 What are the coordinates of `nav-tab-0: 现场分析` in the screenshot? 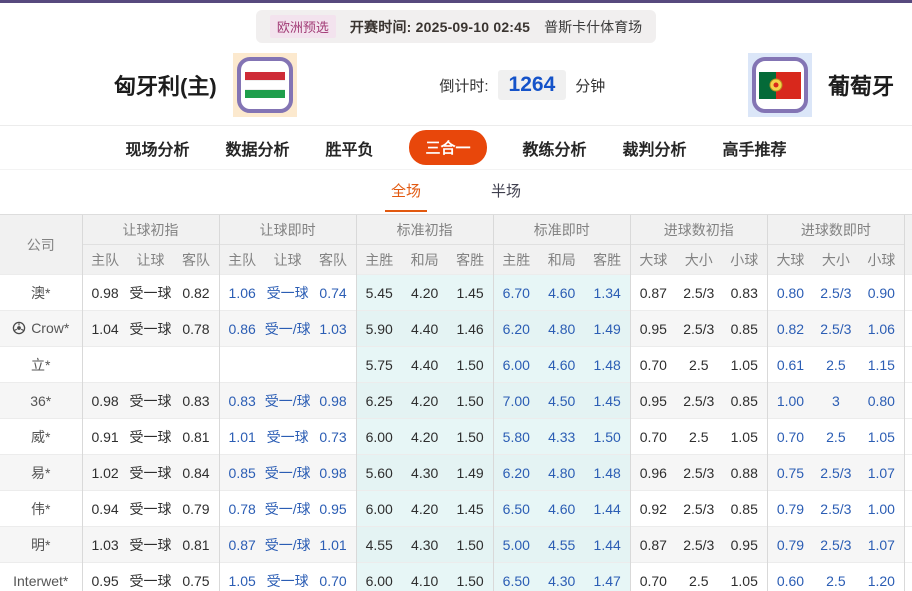 It's located at (157, 148).